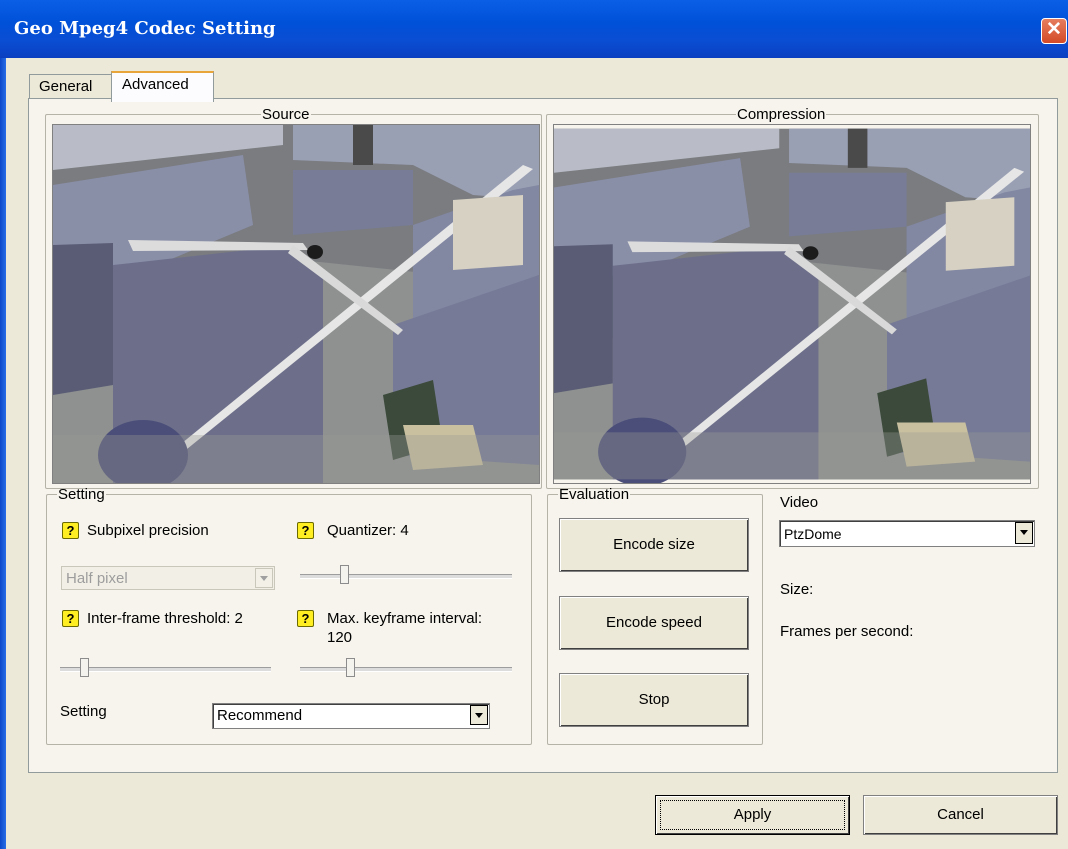  What do you see at coordinates (165, 618) in the screenshot?
I see `interframe-label: Inter-frame threshold: 2` at bounding box center [165, 618].